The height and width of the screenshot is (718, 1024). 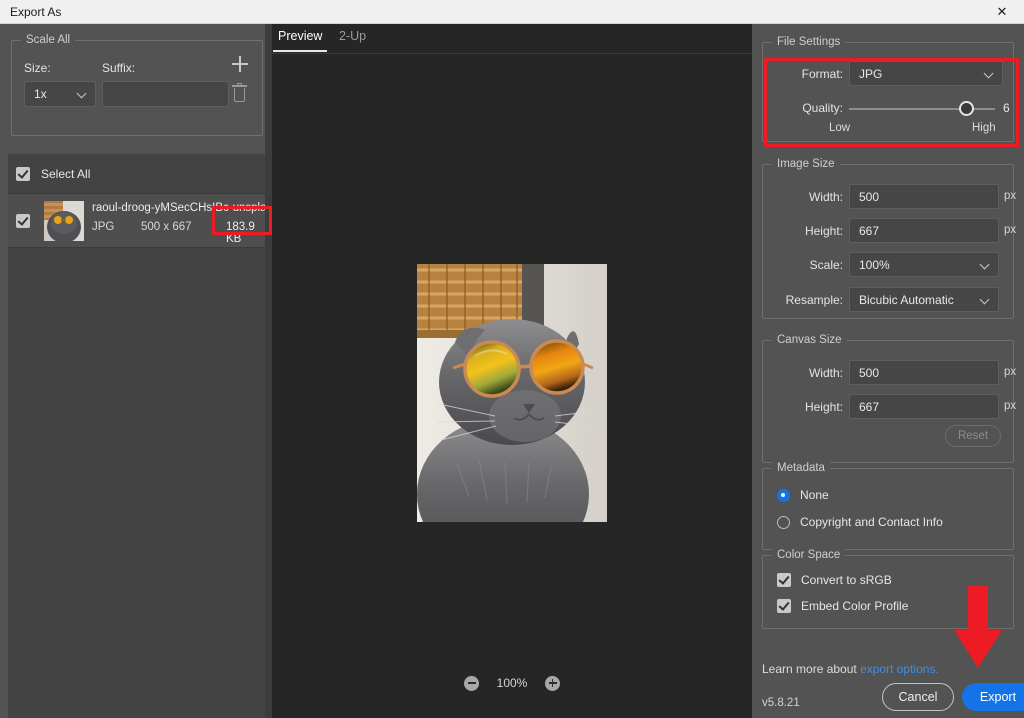 What do you see at coordinates (823, 231) in the screenshot?
I see `image-height-label: Height:` at bounding box center [823, 231].